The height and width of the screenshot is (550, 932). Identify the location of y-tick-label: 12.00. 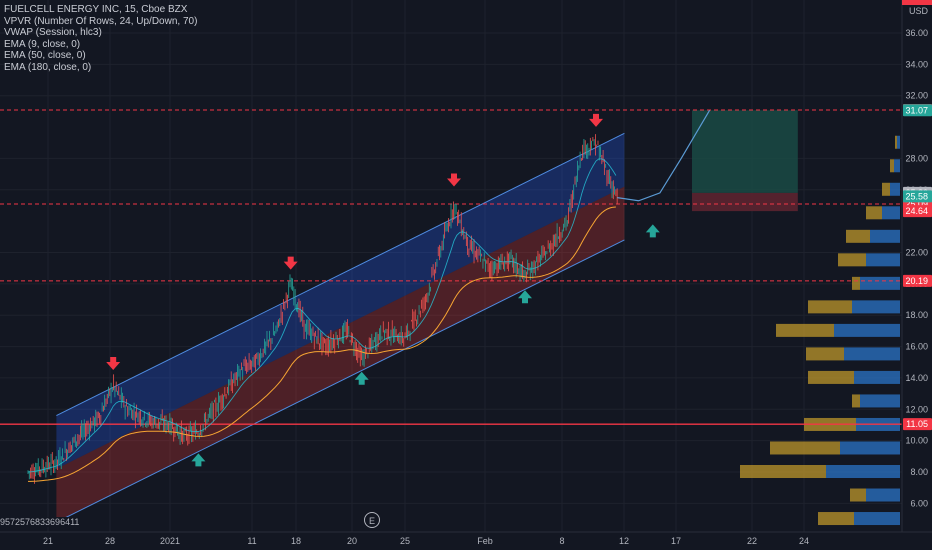
(916, 409).